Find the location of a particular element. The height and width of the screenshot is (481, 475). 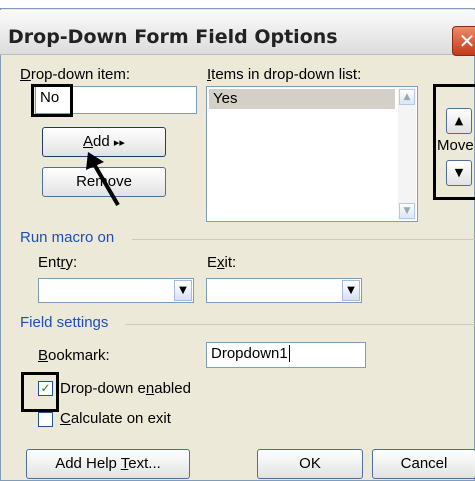

title-bar: Drop-Down Form Field Options ✕ is located at coordinates (237, 33).